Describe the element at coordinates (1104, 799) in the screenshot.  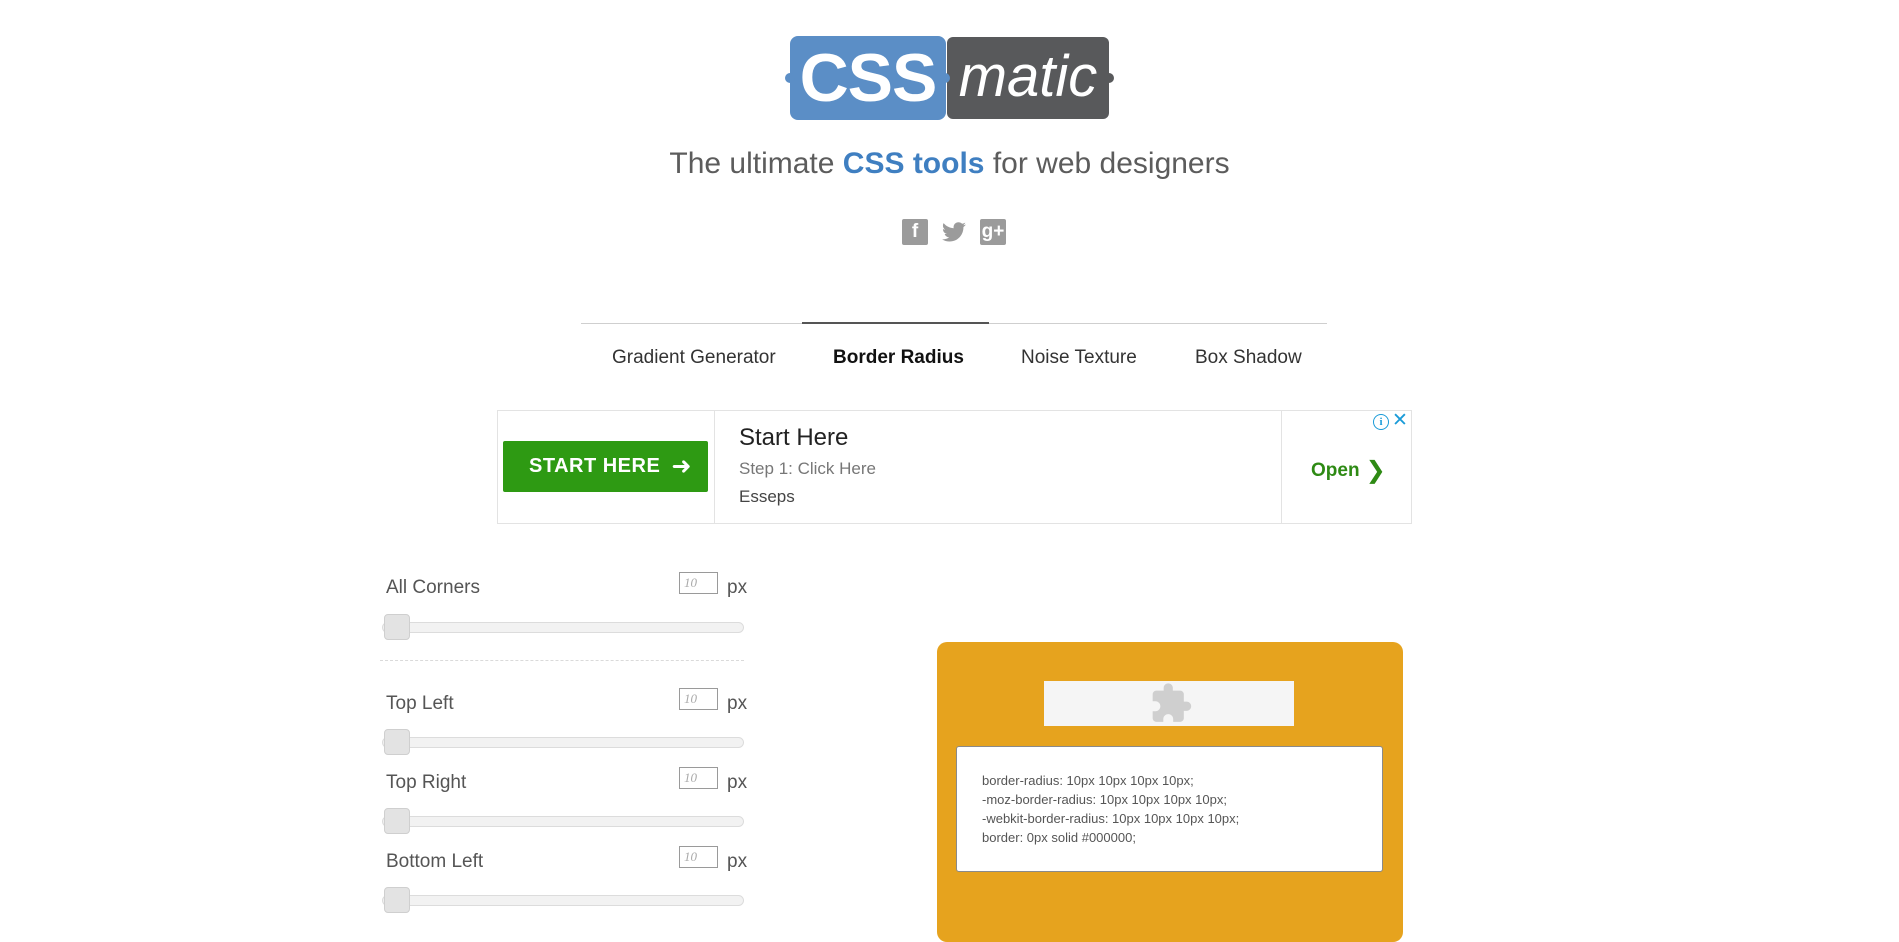
I see `code-line: -moz-border-radius: 10px 10px 10px 10px;` at that location.